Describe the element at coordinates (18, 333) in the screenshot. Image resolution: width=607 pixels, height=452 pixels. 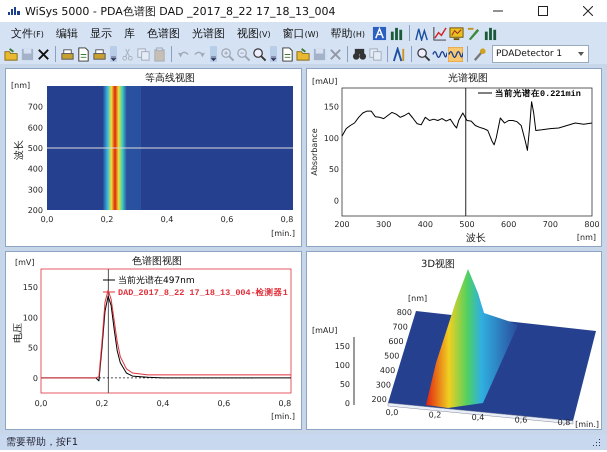
I see `axis-title: 电压` at that location.